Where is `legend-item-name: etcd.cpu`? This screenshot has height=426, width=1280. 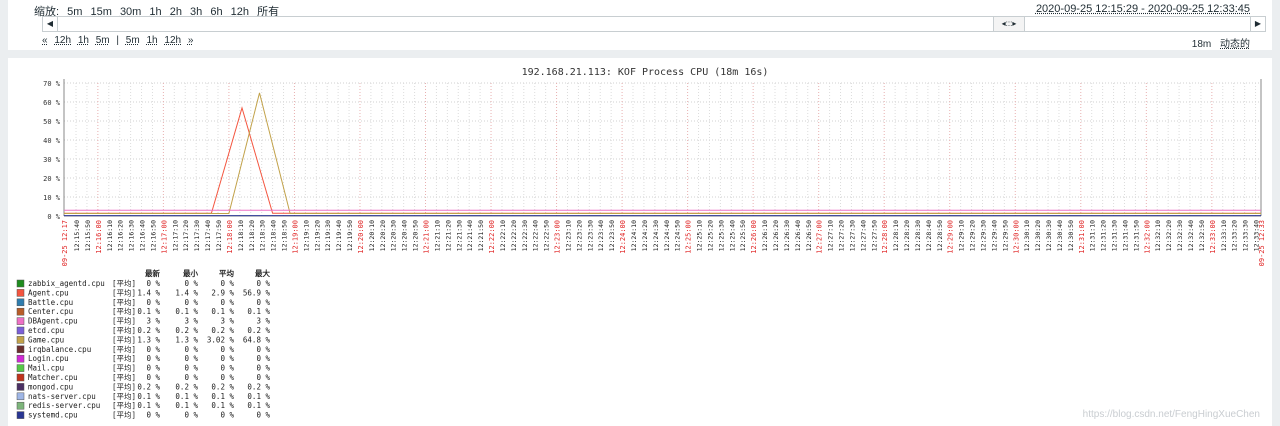 legend-item-name: etcd.cpu is located at coordinates (46, 330).